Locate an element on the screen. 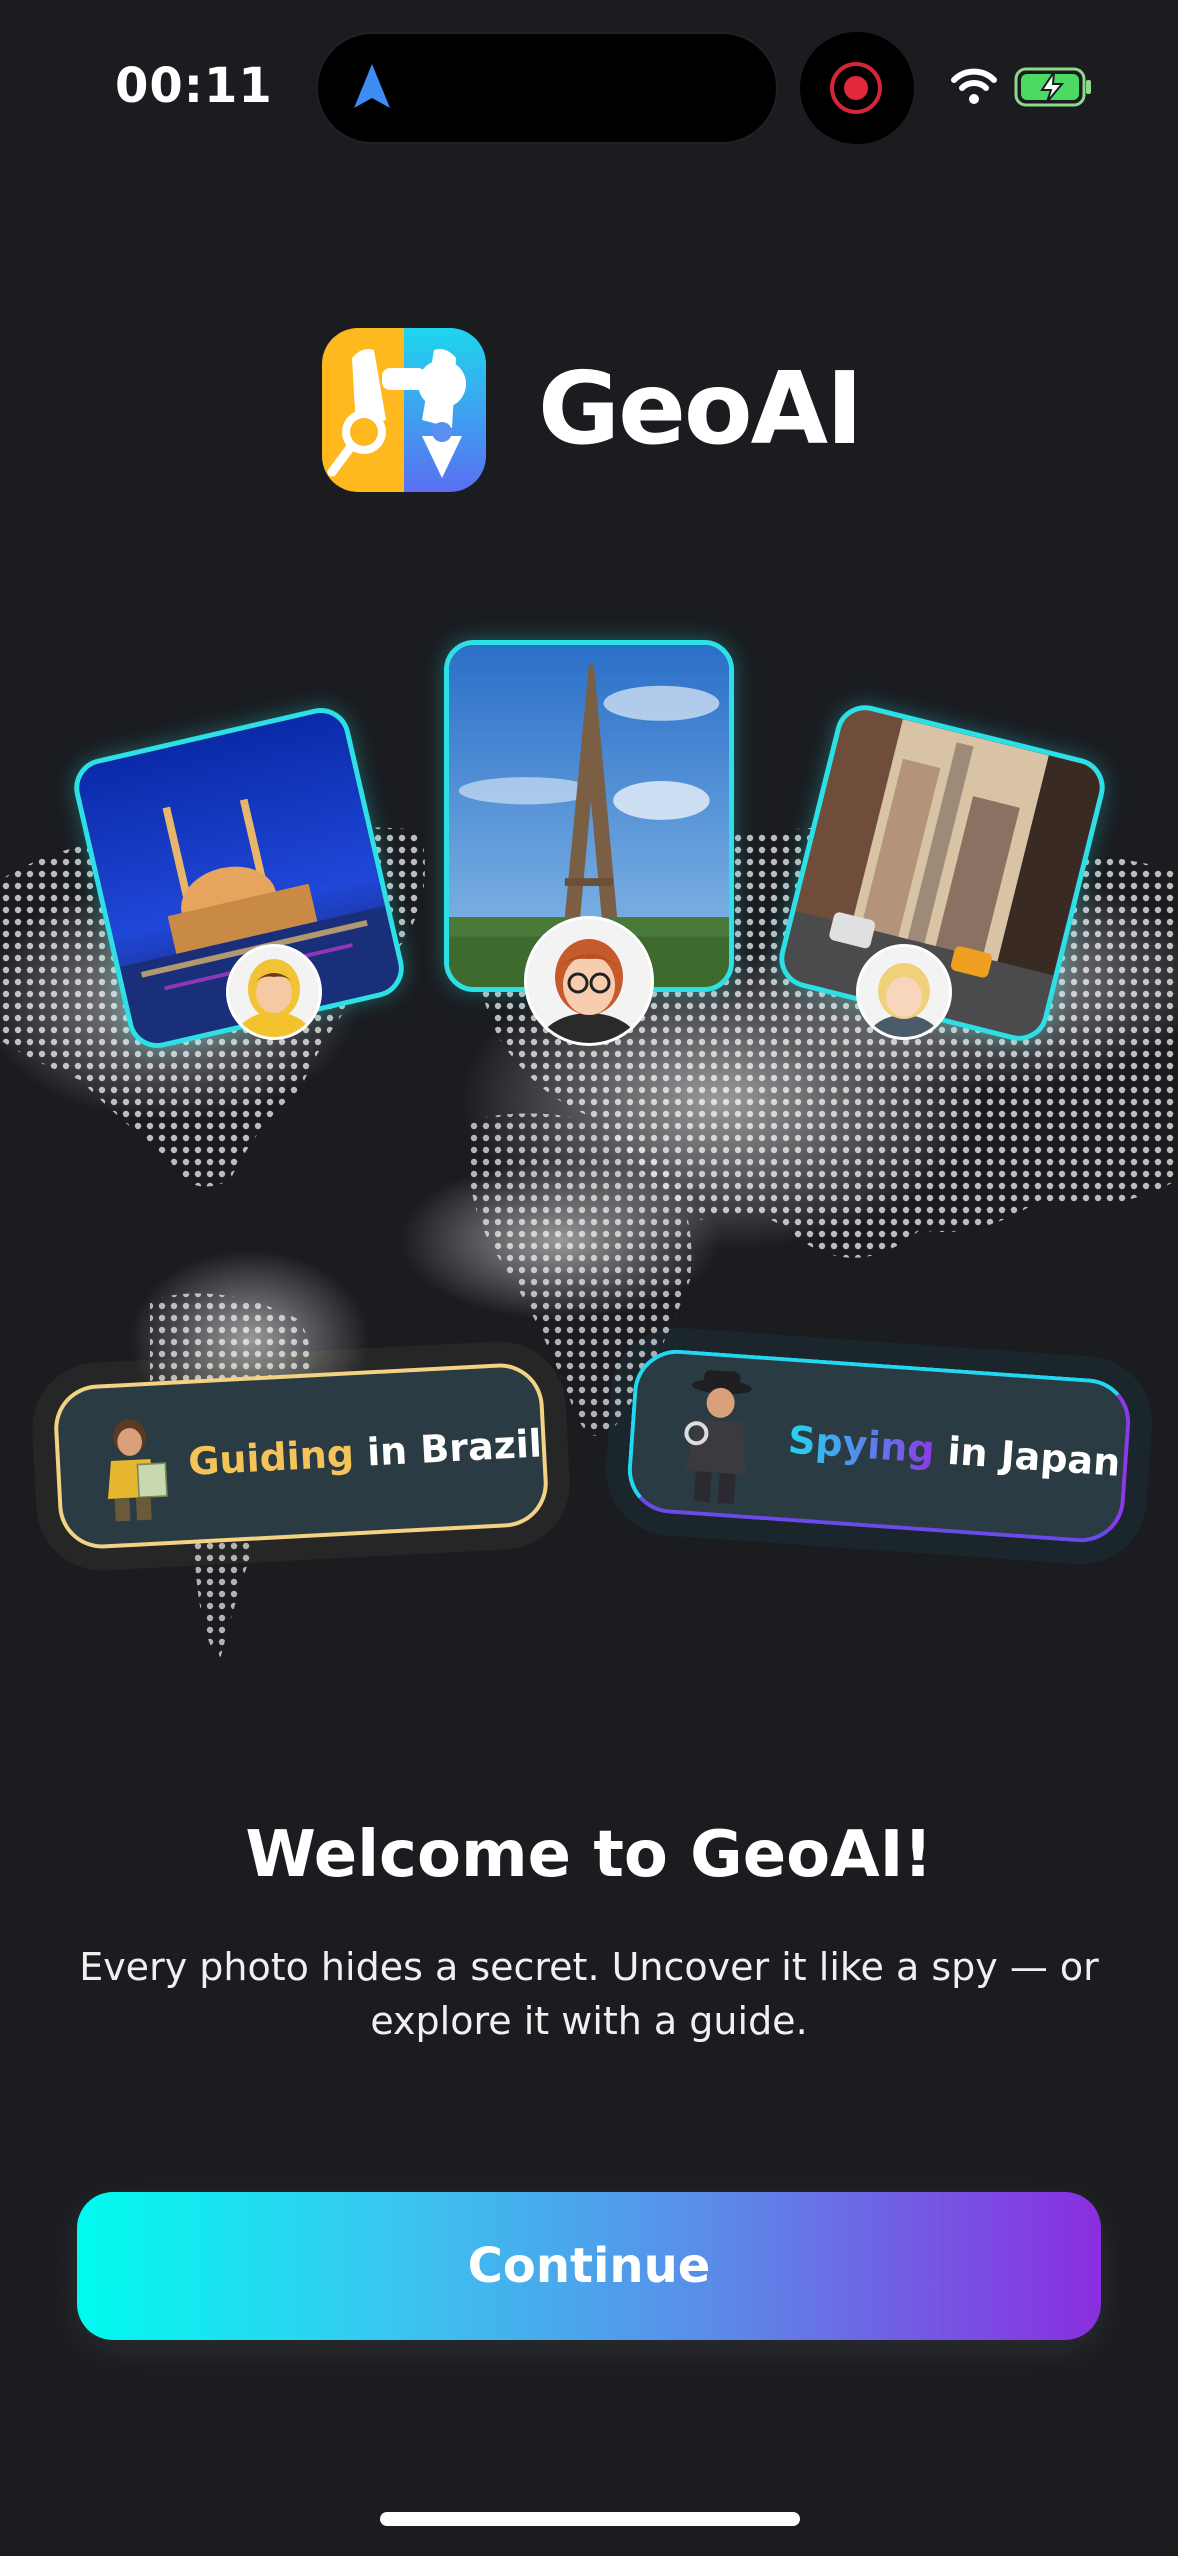 The image size is (1178, 2556). welcome-title: Welcome to GeoAI! is located at coordinates (589, 1855).